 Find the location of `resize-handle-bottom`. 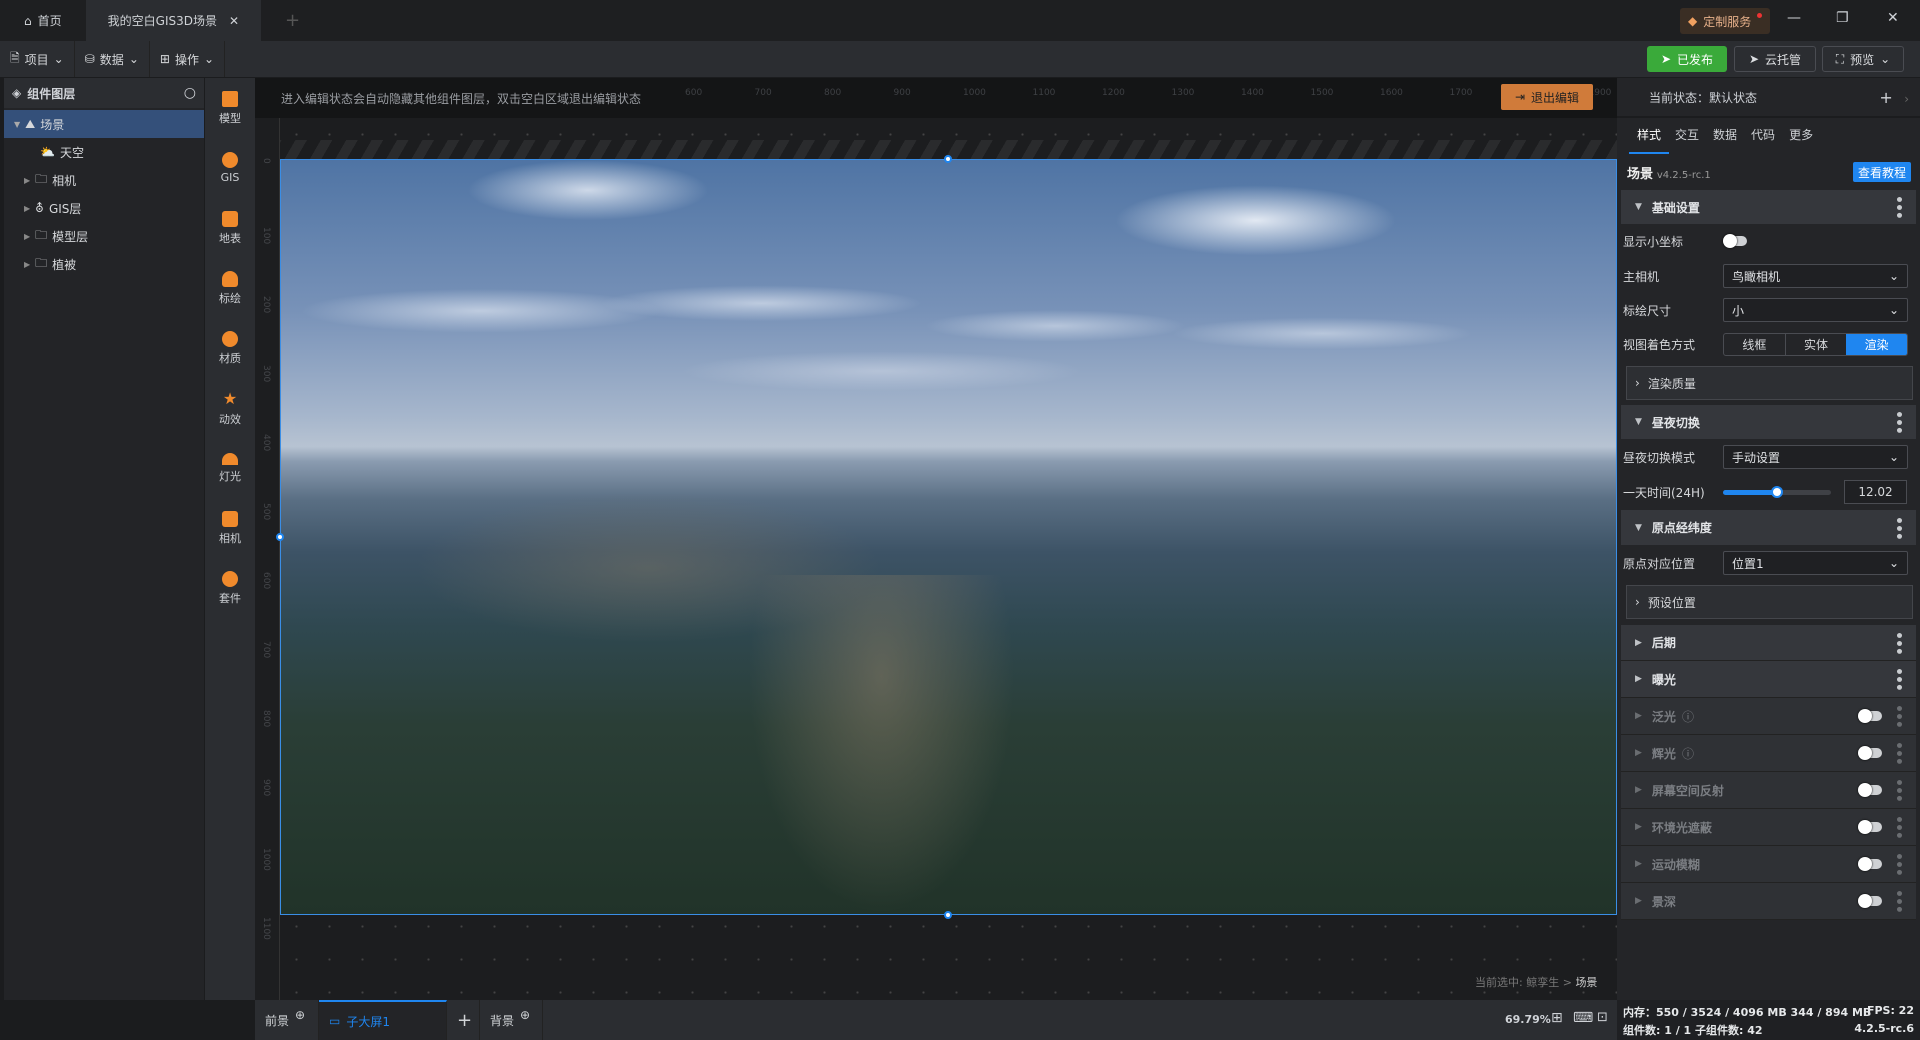

resize-handle-bottom is located at coordinates (948, 915).